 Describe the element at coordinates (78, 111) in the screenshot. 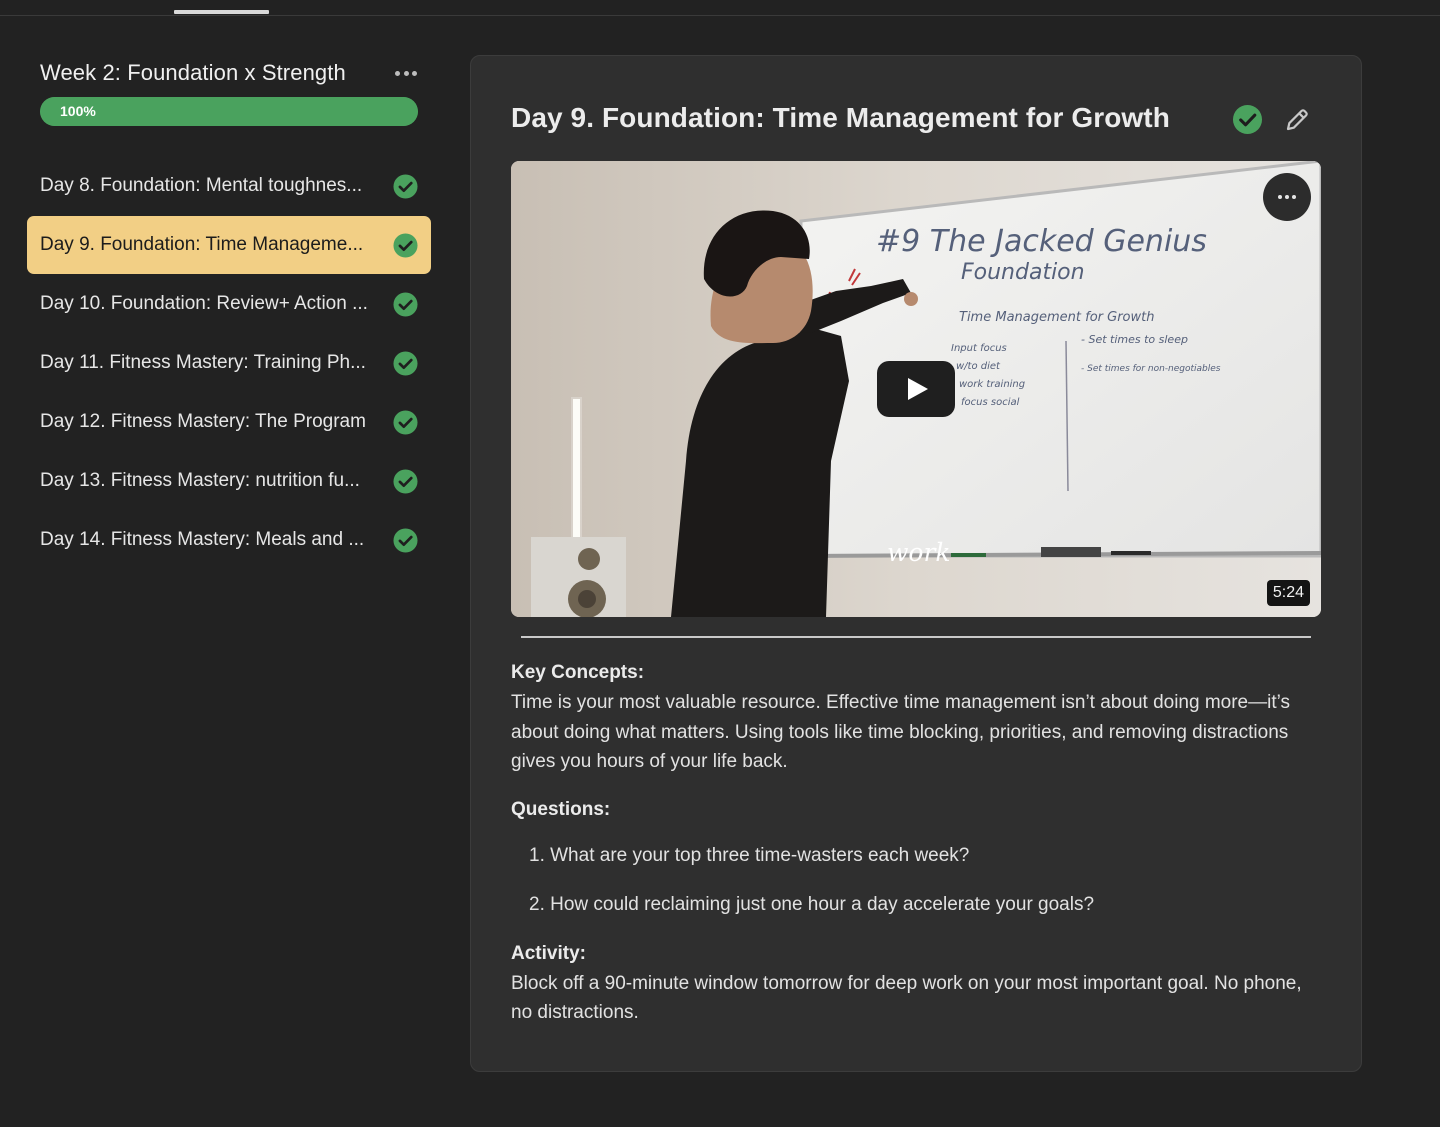

I see `progress-label: 100%` at that location.